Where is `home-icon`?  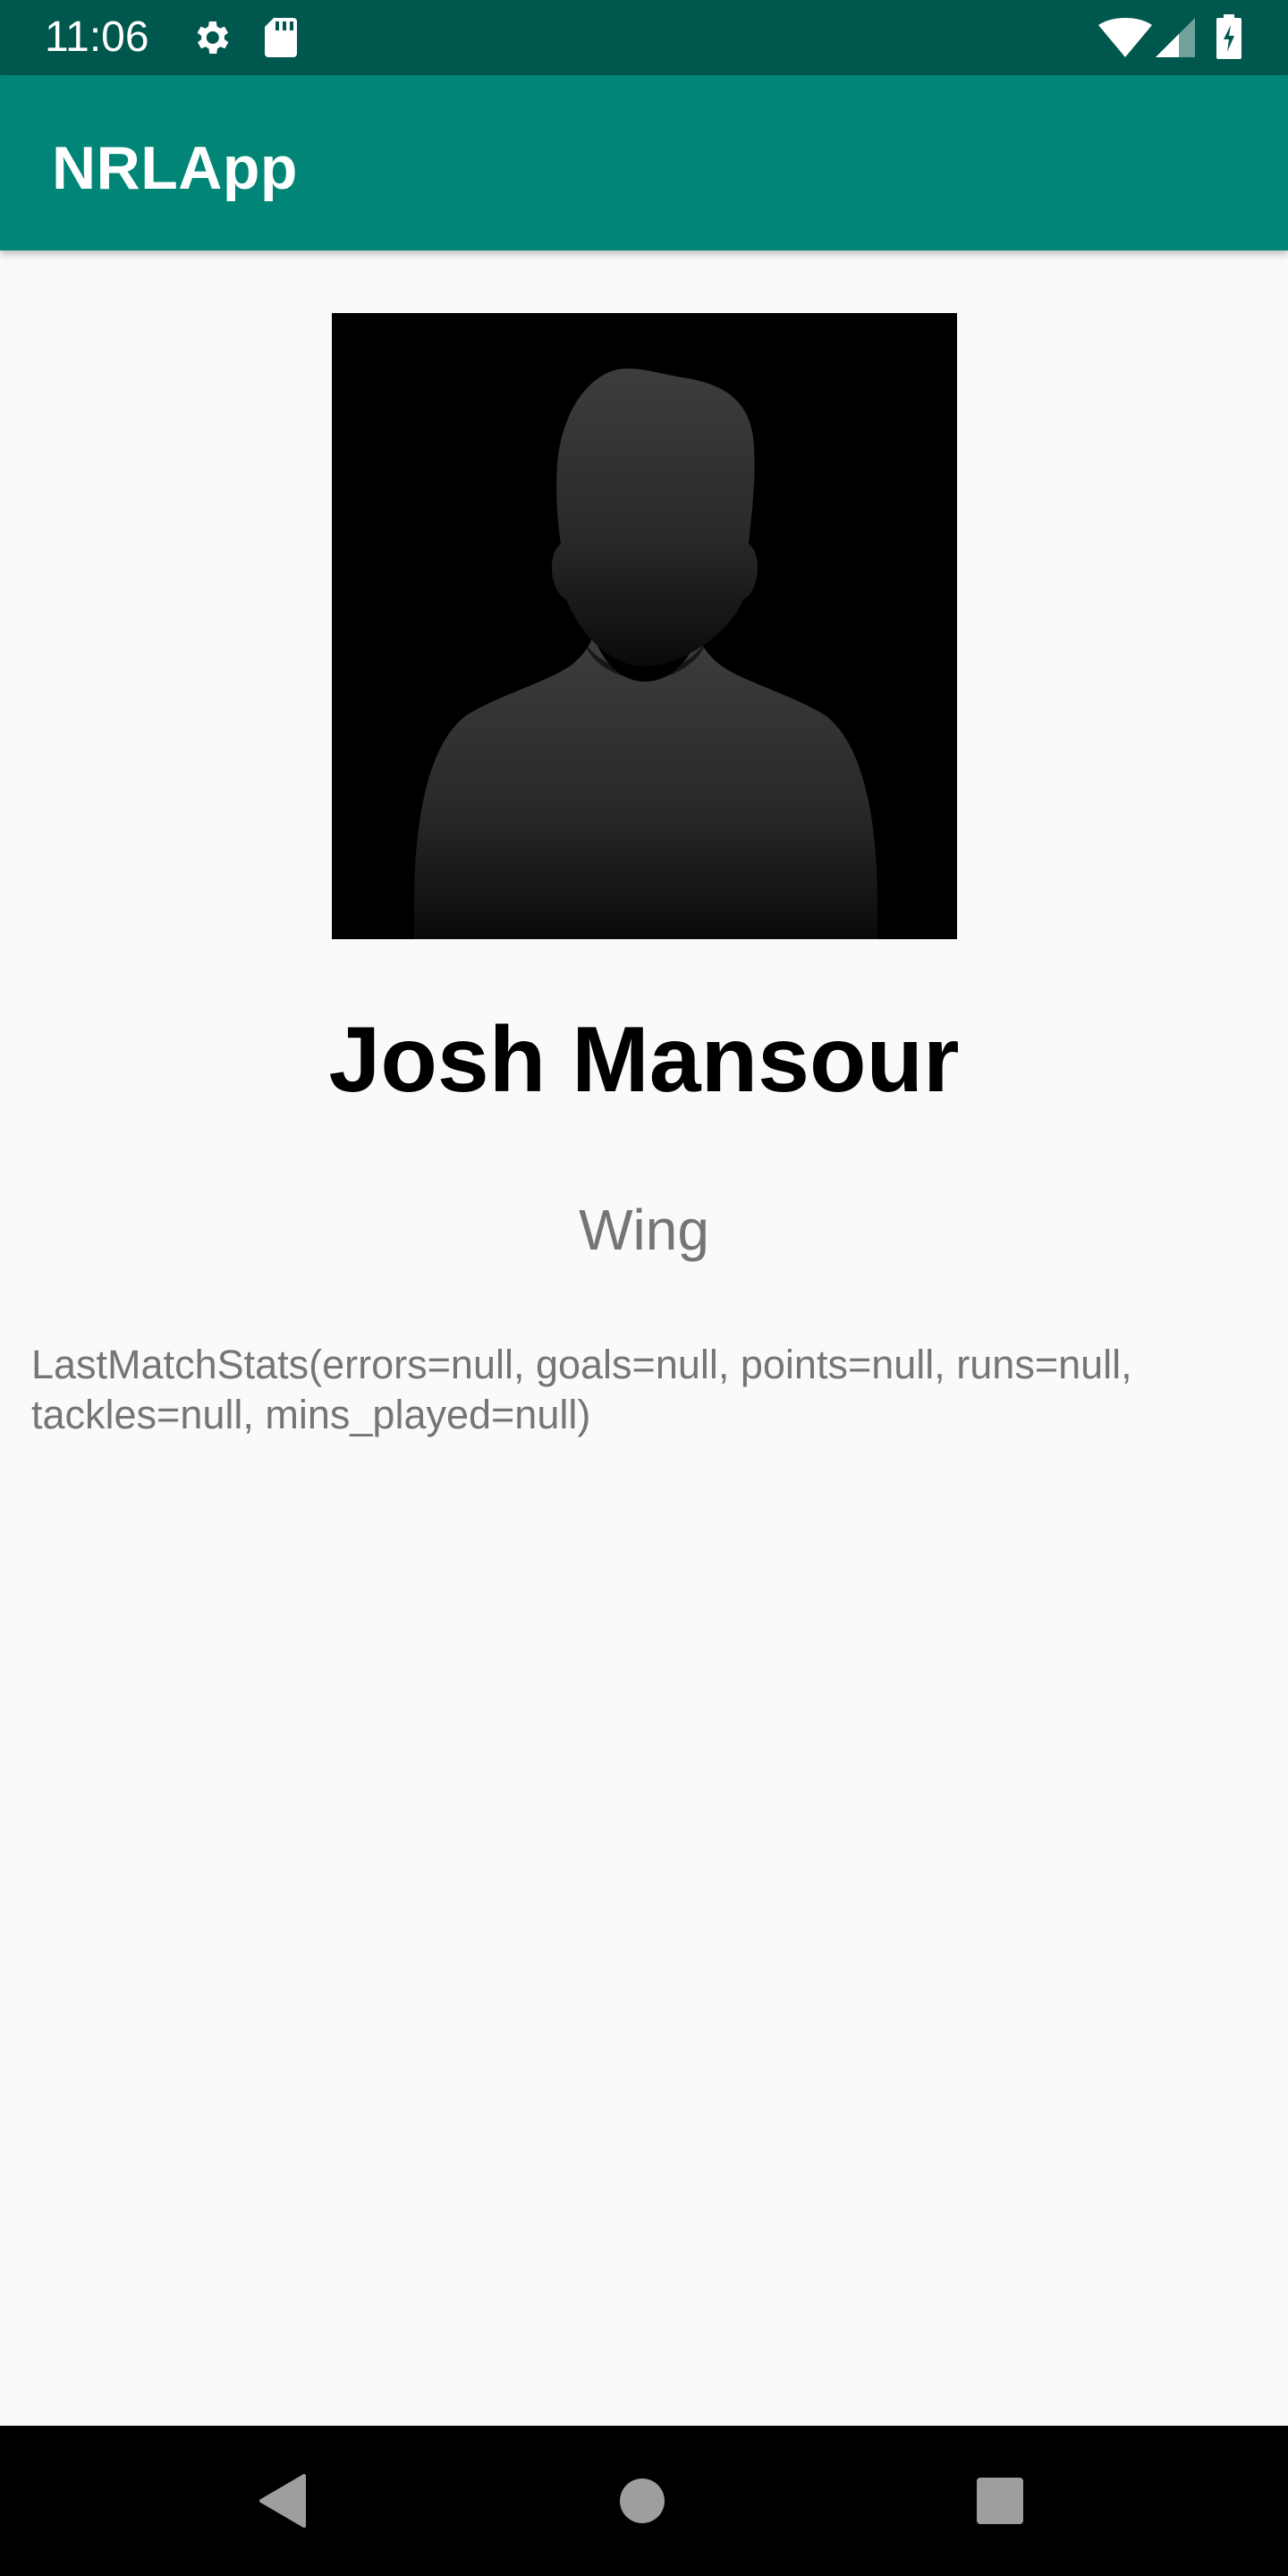
home-icon is located at coordinates (642, 2501).